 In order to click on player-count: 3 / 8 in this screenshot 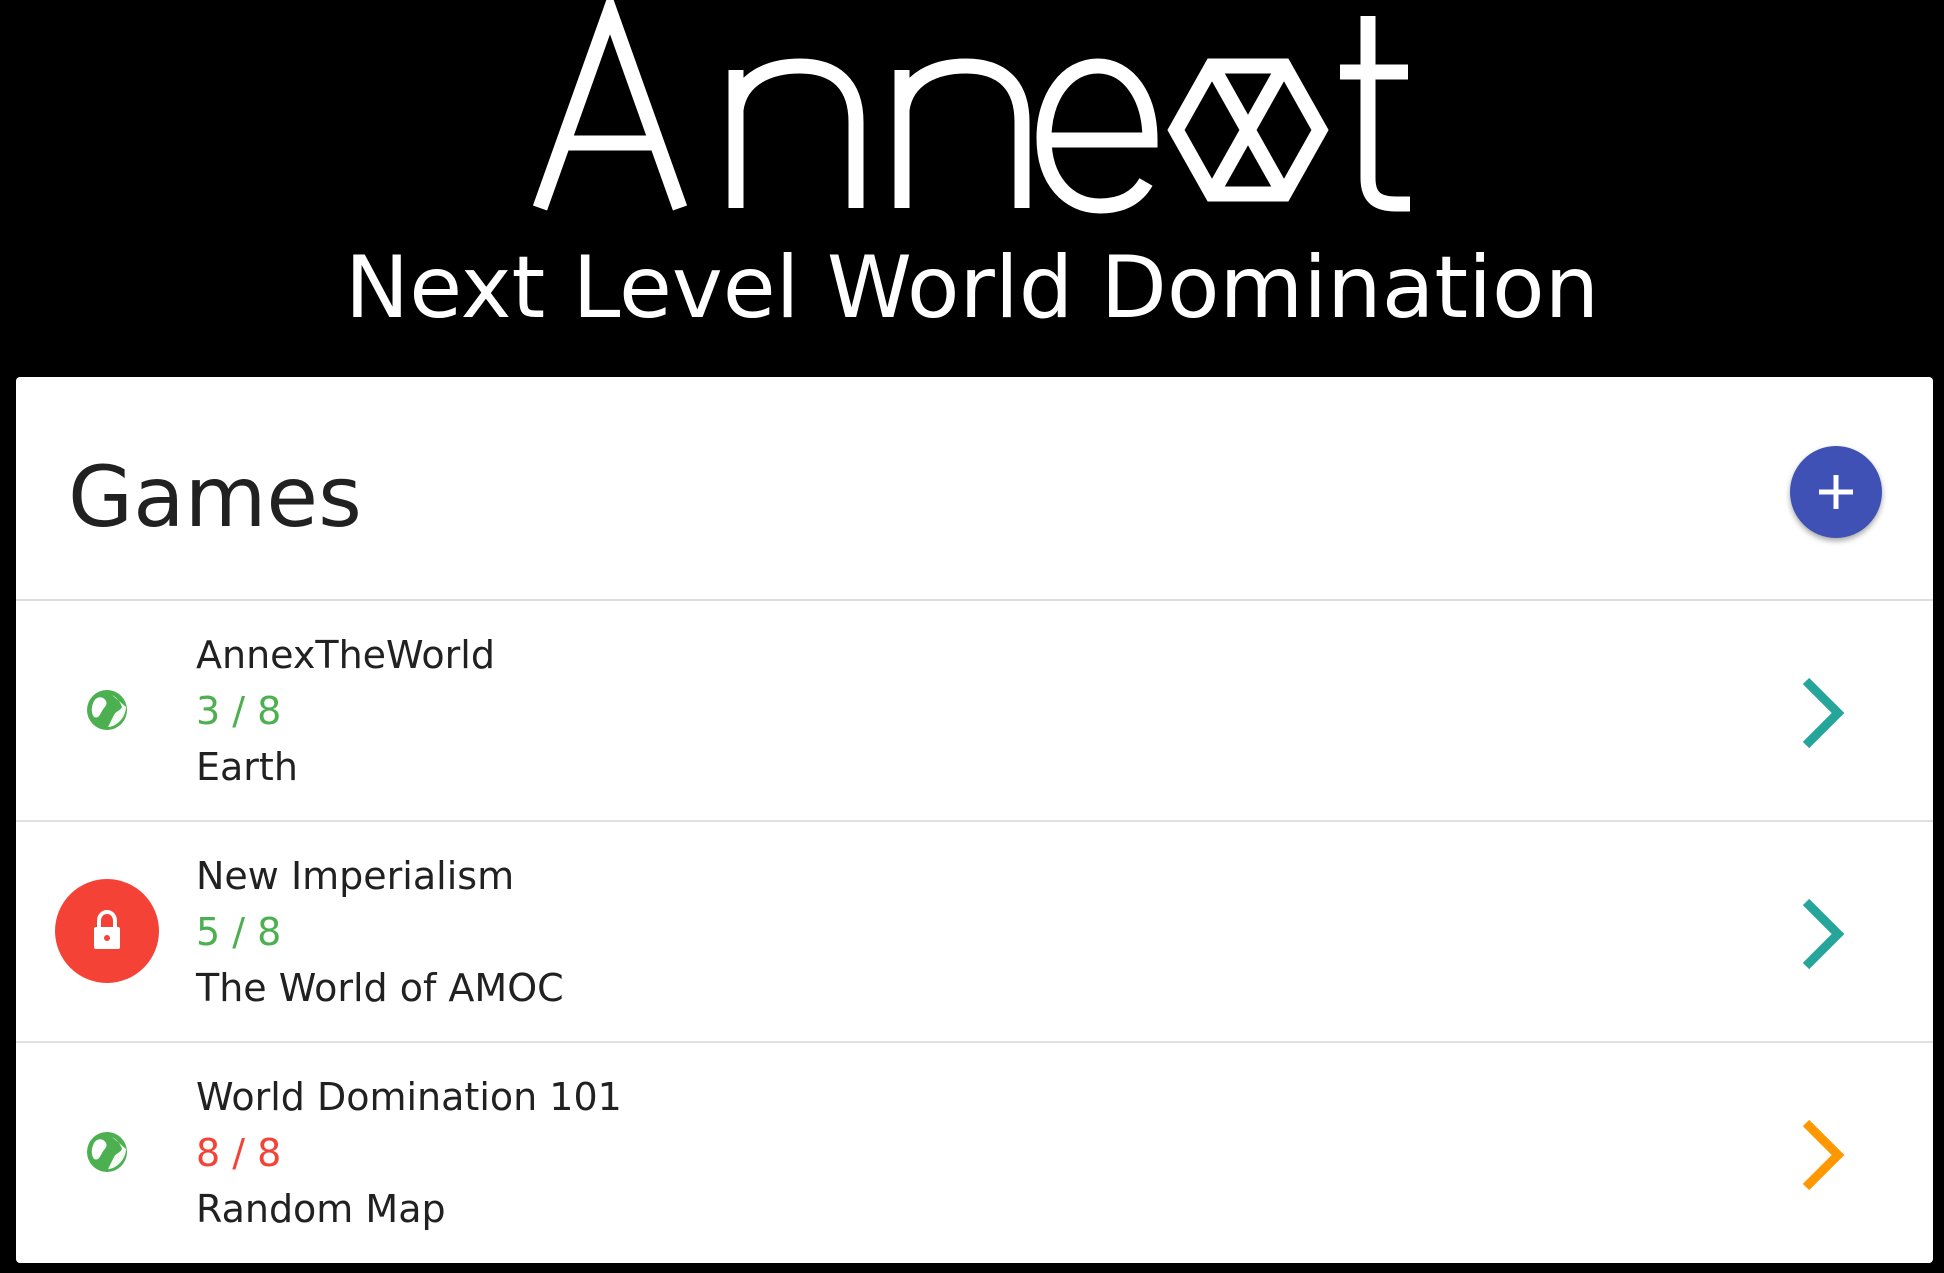, I will do `click(239, 711)`.